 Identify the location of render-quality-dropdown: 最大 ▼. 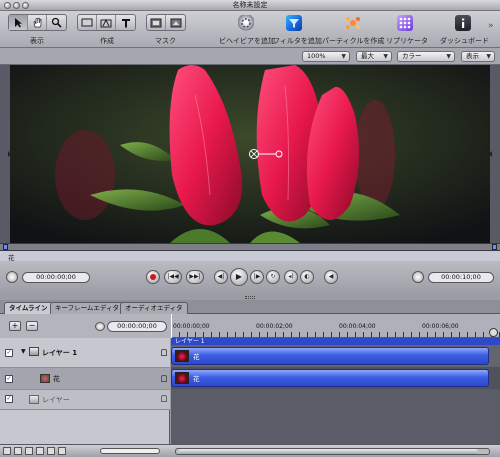
(374, 56).